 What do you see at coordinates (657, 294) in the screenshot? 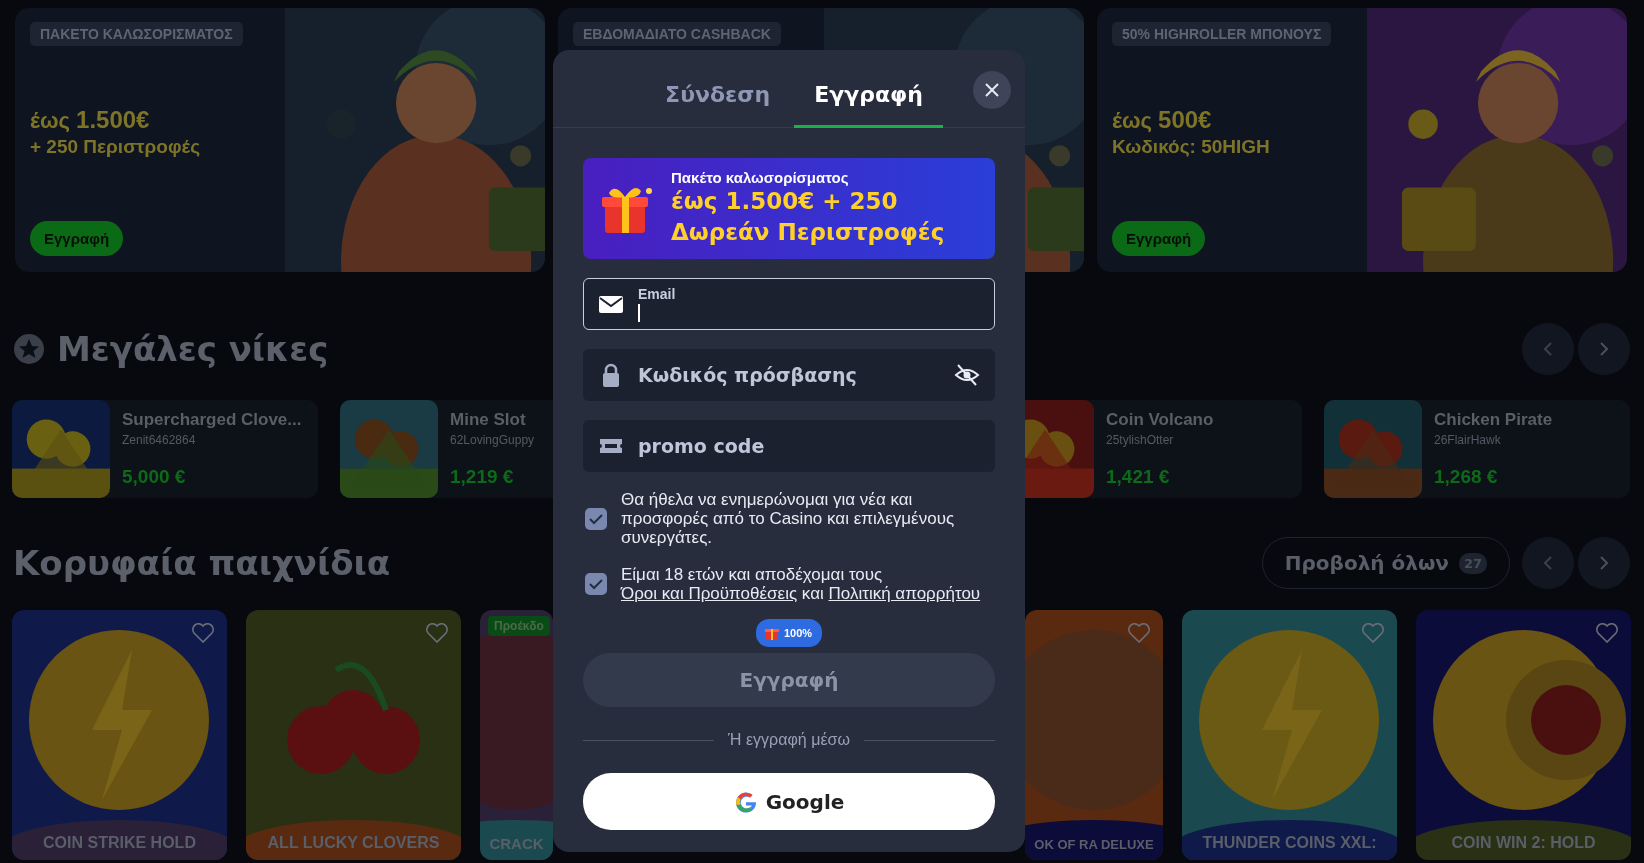
I see `field-label: Email` at bounding box center [657, 294].